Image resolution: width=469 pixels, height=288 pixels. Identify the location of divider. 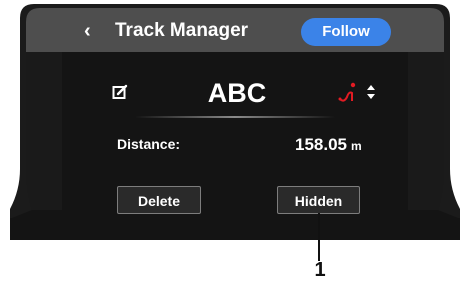
(235, 117).